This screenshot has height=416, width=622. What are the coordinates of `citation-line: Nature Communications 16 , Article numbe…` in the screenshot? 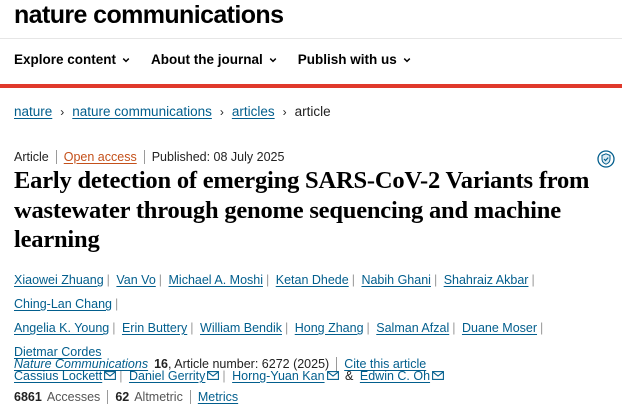 It's located at (220, 364).